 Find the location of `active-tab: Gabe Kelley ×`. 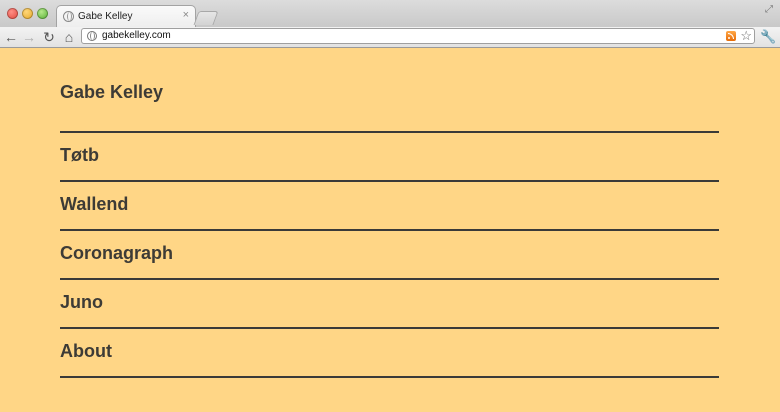

active-tab: Gabe Kelley × is located at coordinates (126, 17).